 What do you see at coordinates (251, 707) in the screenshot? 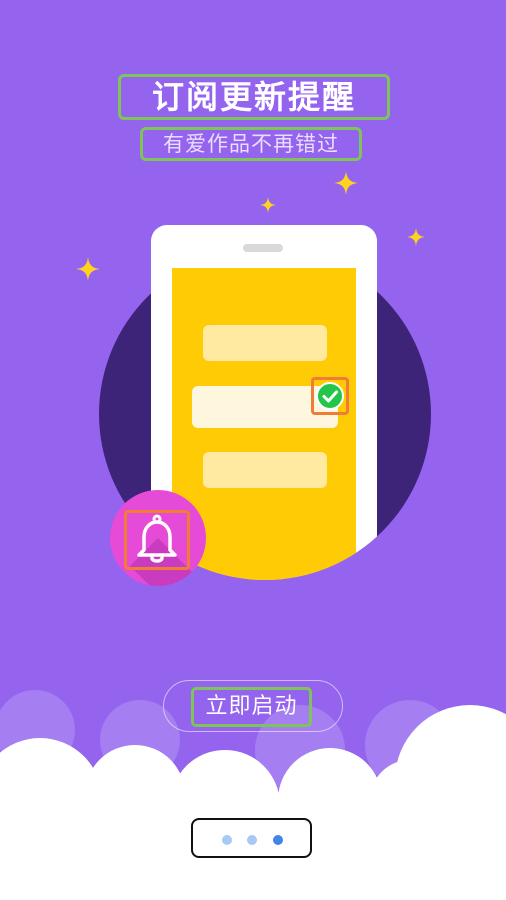
I see `start-button-label: 立即启动` at bounding box center [251, 707].